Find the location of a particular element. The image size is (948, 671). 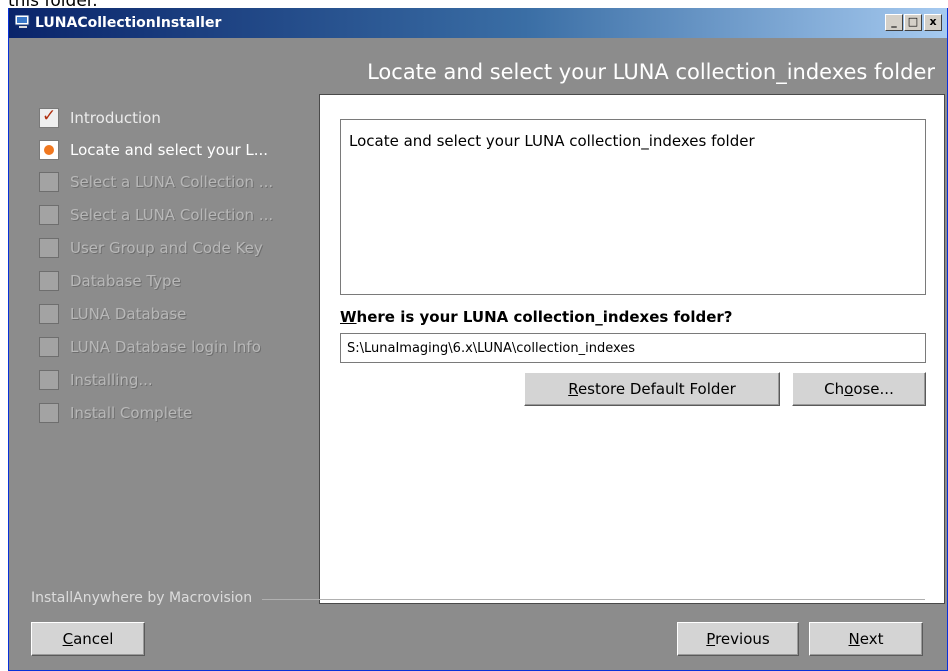

choose-label-start: Ch is located at coordinates (834, 389).